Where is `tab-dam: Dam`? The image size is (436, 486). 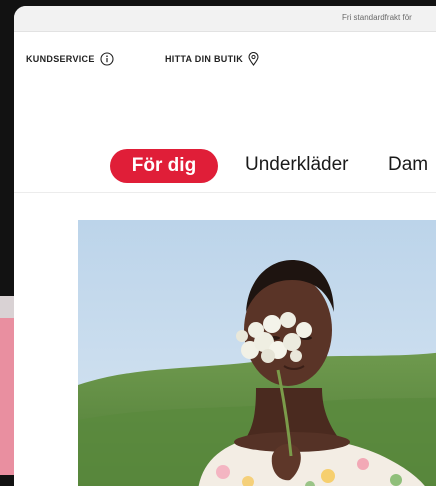 tab-dam: Dam is located at coordinates (408, 165).